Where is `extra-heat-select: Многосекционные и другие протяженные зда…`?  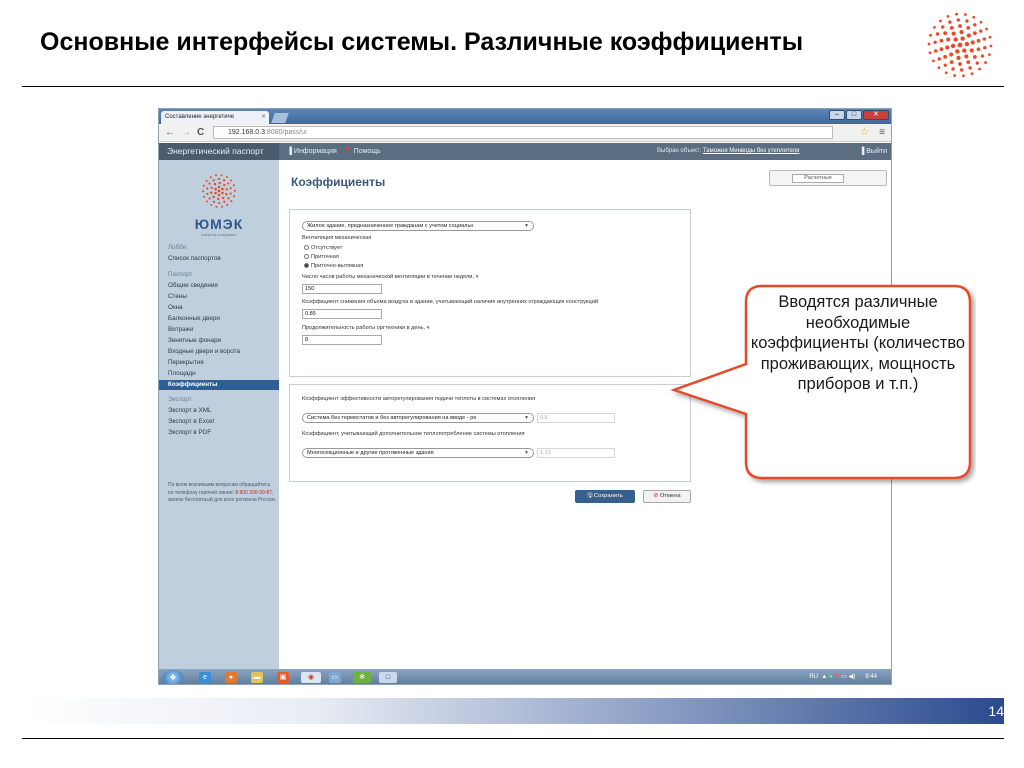 extra-heat-select: Многосекционные и другие протяженные зда… is located at coordinates (418, 453).